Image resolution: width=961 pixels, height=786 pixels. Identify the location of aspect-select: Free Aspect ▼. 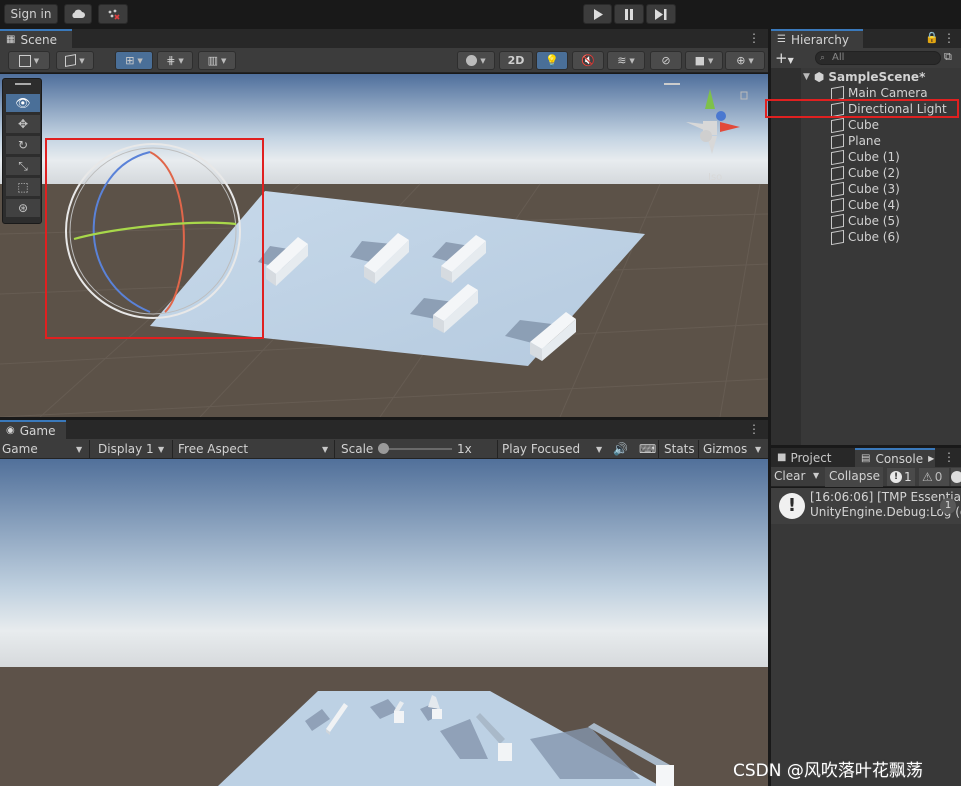
(255, 449).